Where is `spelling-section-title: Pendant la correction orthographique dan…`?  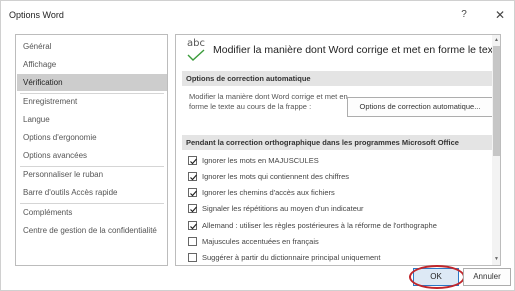 spelling-section-title: Pendant la correction orthographique dan… is located at coordinates (339, 142).